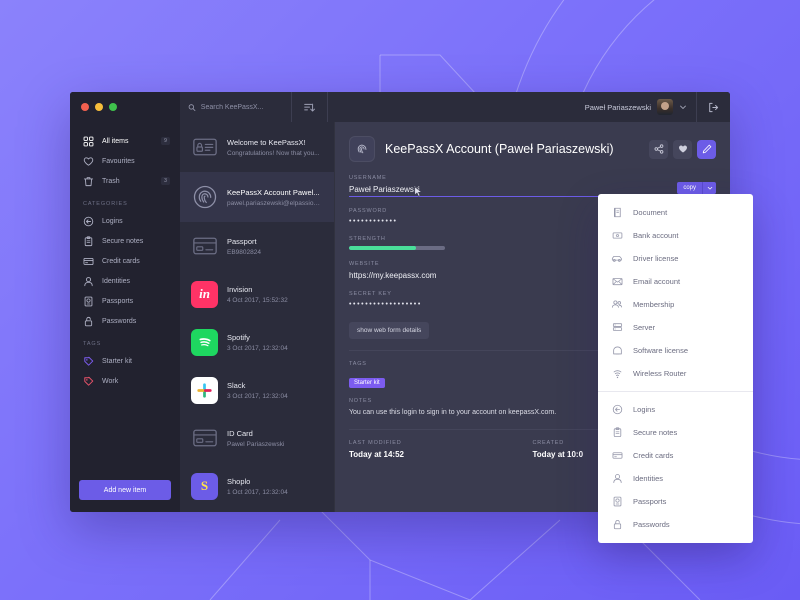  Describe the element at coordinates (690, 188) in the screenshot. I see `copy-button: copy` at that location.